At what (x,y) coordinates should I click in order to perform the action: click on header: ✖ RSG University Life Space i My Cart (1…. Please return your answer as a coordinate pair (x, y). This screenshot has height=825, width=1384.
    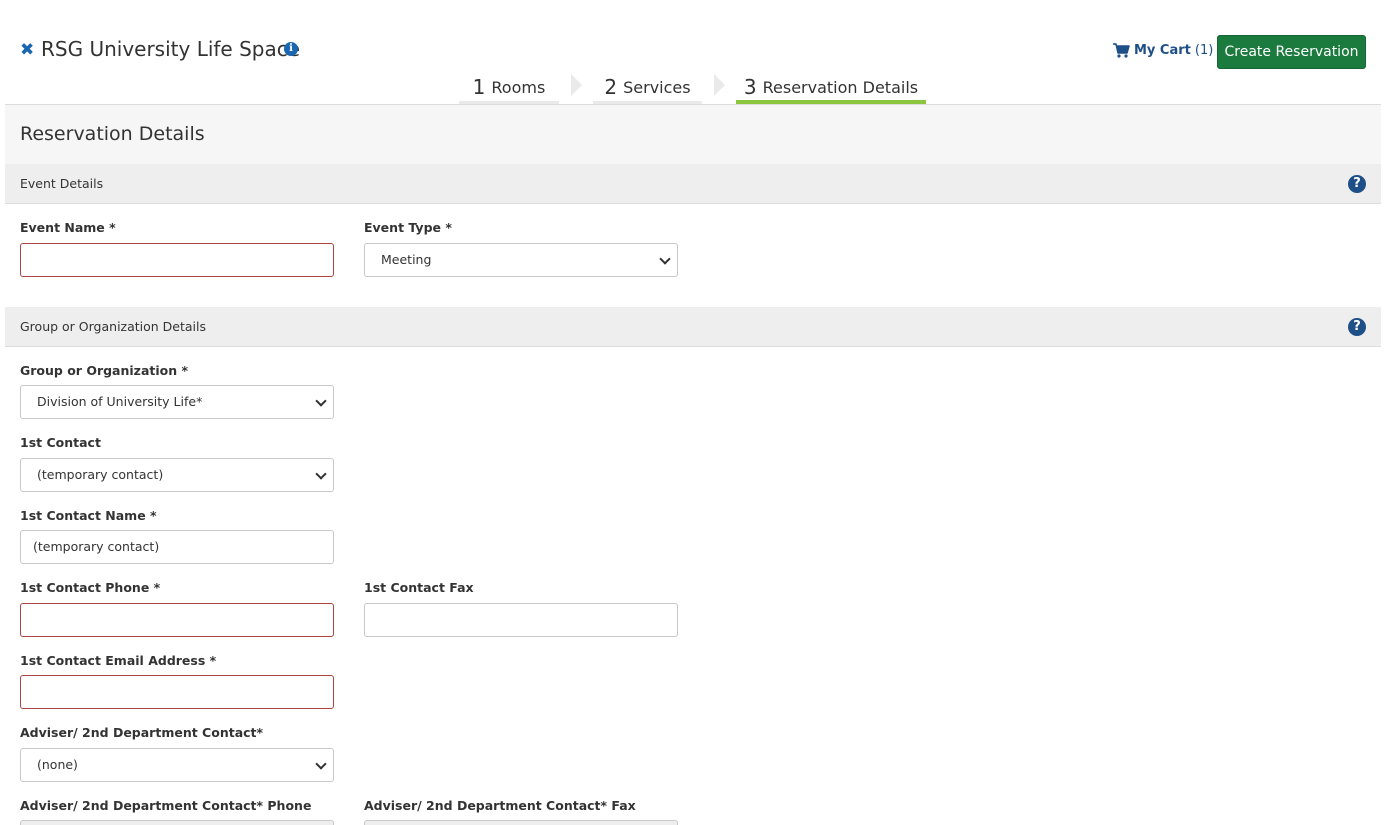
    Looking at the image, I should click on (692, 52).